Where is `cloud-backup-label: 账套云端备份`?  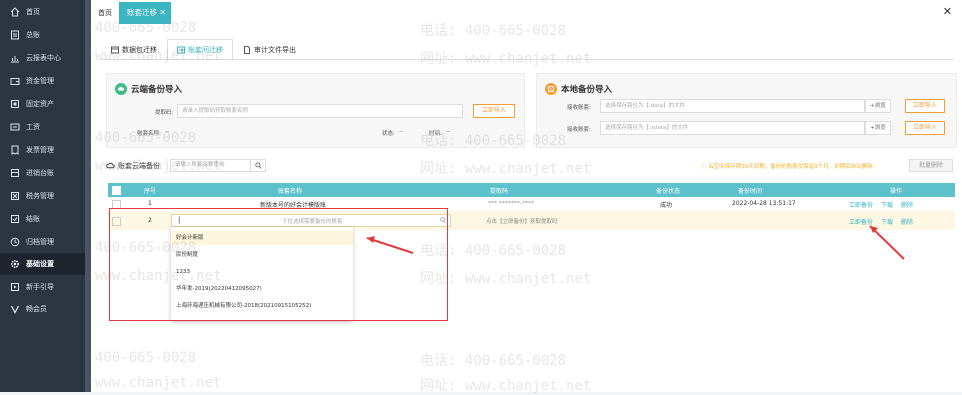 cloud-backup-label: 账套云端备份 is located at coordinates (139, 165).